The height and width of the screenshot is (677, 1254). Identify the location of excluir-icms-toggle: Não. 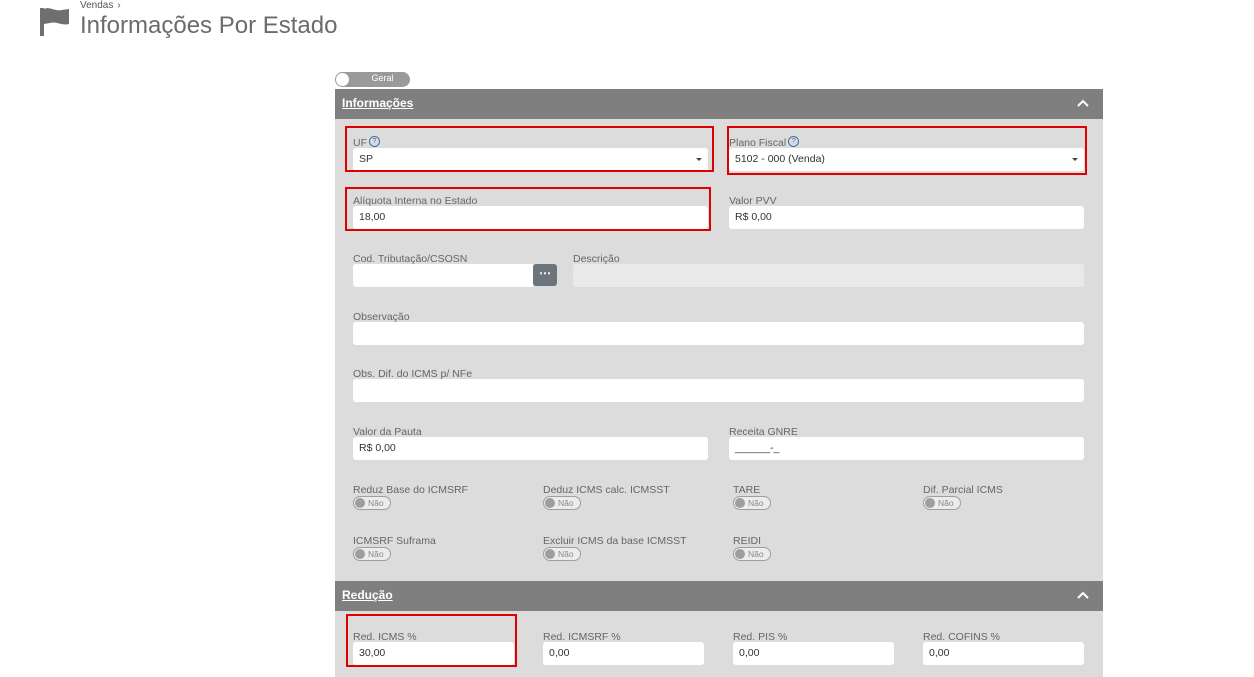
(562, 554).